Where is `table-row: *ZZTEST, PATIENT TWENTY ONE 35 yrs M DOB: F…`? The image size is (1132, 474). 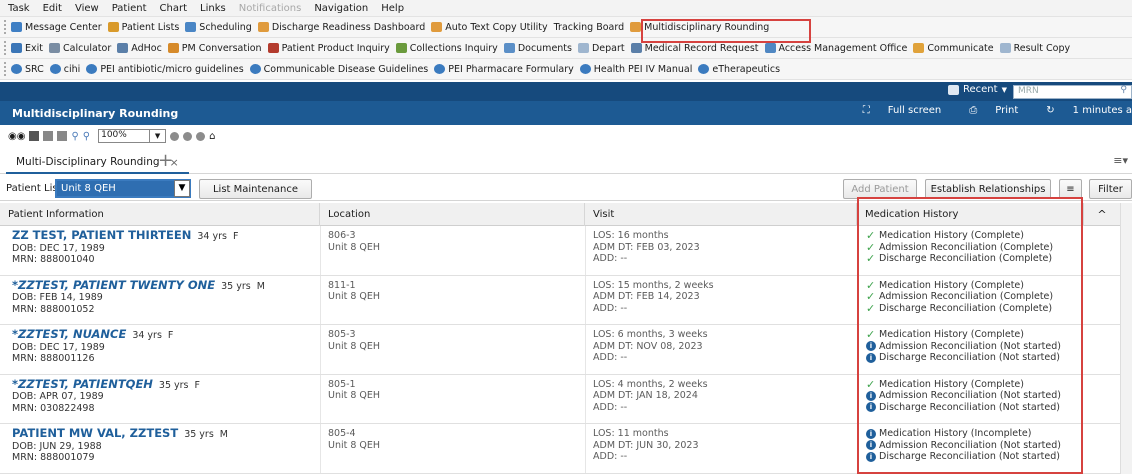
table-row: *ZZTEST, PATIENT TWENTY ONE 35 yrs M DOB: F… is located at coordinates (560, 300).